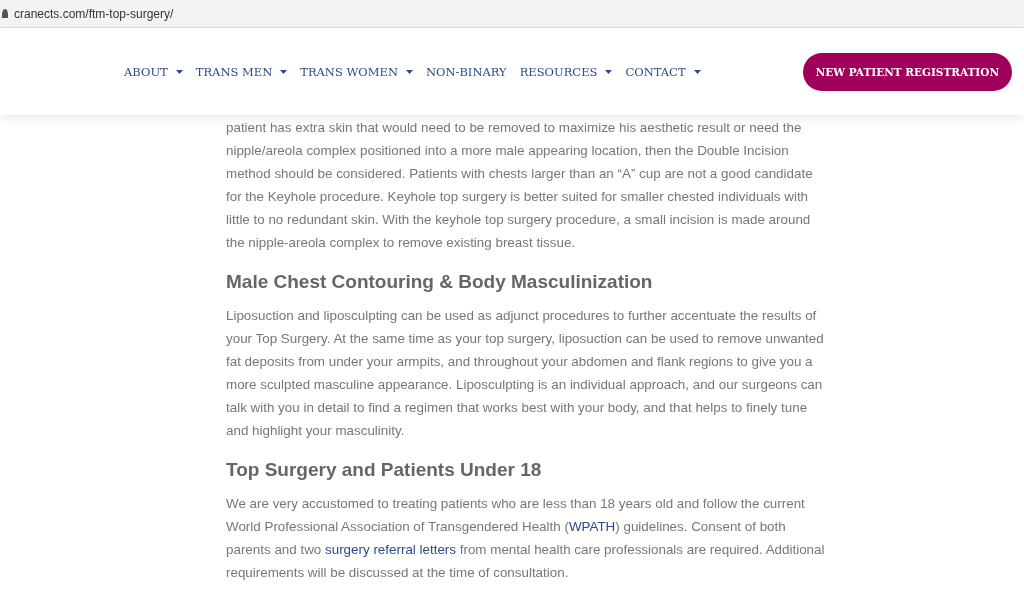 This screenshot has width=1024, height=597. What do you see at coordinates (356, 71) in the screenshot?
I see `nav-link: TRANS WOMEN` at bounding box center [356, 71].